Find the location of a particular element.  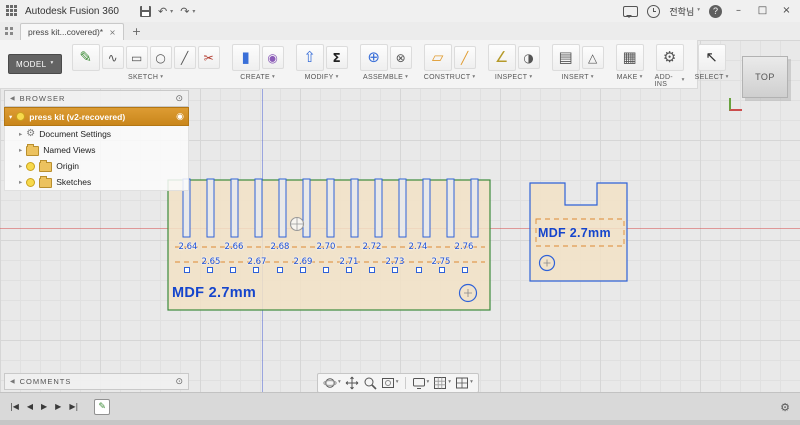

sketch-point-marker is located at coordinates (297, 224).